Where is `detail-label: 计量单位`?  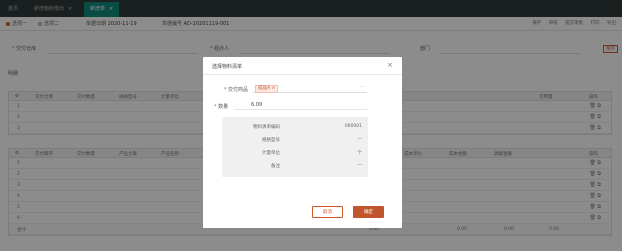 detail-label: 计量单位 is located at coordinates (271, 153).